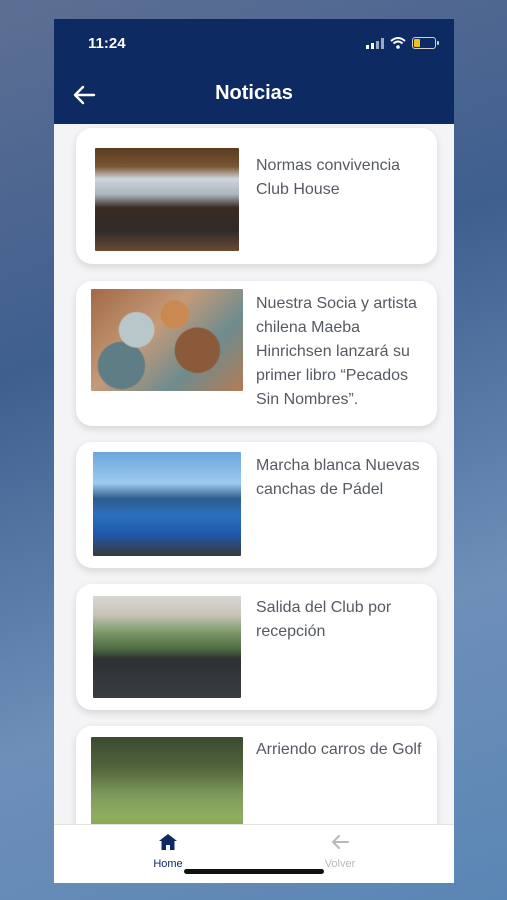 The image size is (507, 900). I want to click on tab-back: Volver, so click(340, 851).